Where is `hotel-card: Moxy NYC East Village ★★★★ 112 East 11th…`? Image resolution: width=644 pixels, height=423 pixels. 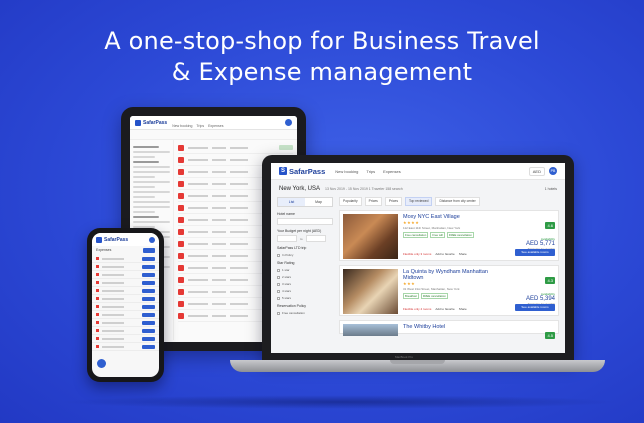
hotel-card: Moxy NYC East Village ★★★★ 112 East 11th… is located at coordinates (449, 235).